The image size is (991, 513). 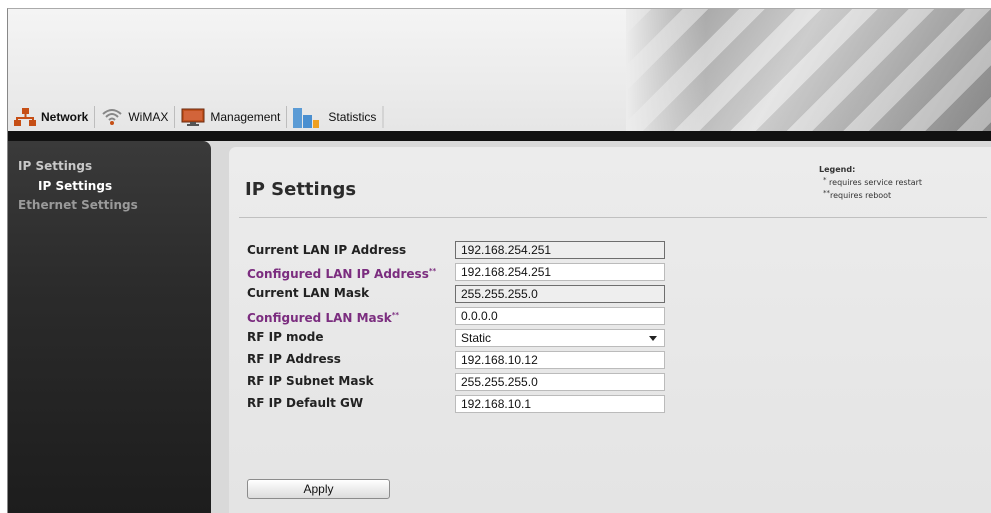 What do you see at coordinates (301, 189) in the screenshot?
I see `page-title: IP Settings` at bounding box center [301, 189].